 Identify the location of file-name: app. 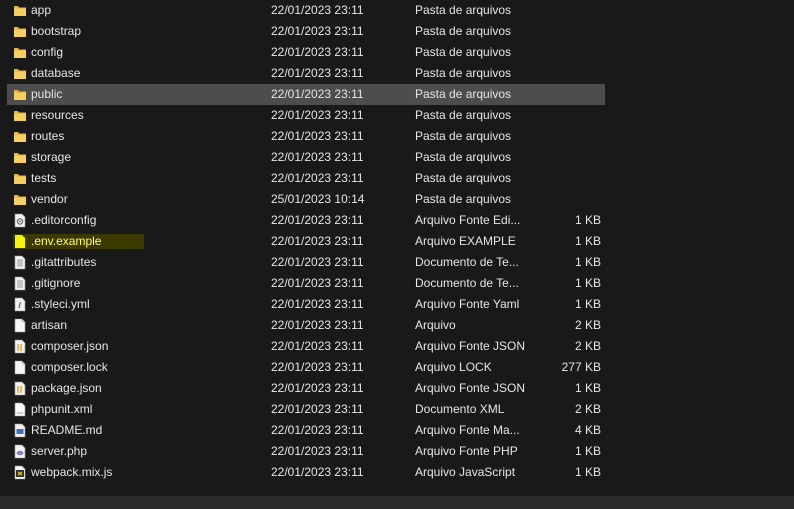
(41, 10).